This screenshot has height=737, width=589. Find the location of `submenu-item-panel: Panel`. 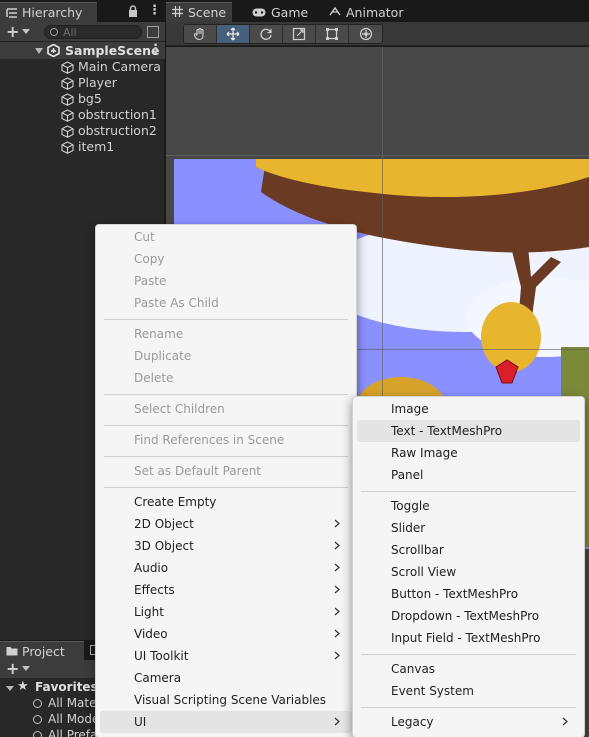

submenu-item-panel: Panel is located at coordinates (468, 475).